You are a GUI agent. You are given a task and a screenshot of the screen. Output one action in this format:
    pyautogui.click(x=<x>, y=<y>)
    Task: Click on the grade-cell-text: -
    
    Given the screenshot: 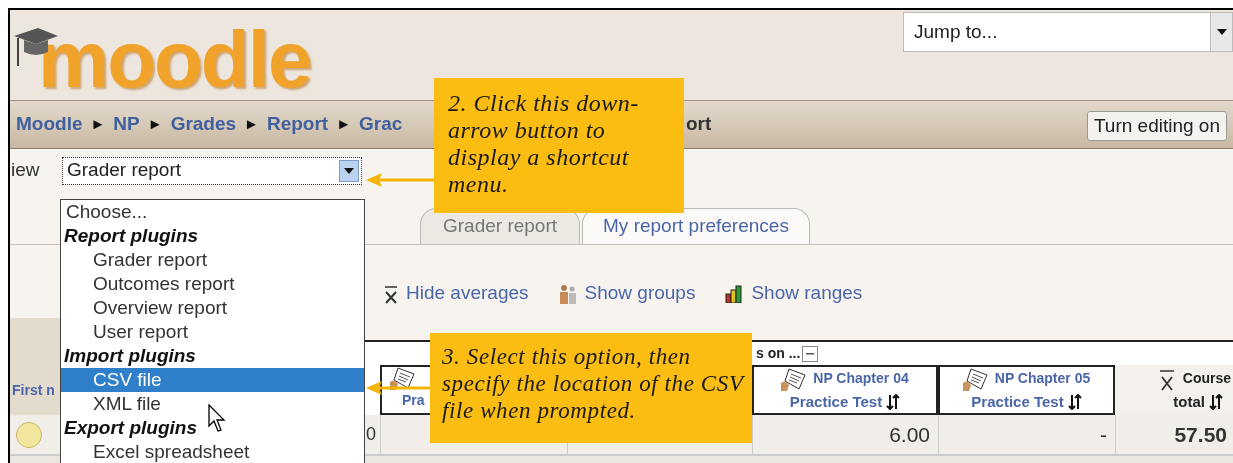 What is the action you would take?
    pyautogui.click(x=1103, y=434)
    